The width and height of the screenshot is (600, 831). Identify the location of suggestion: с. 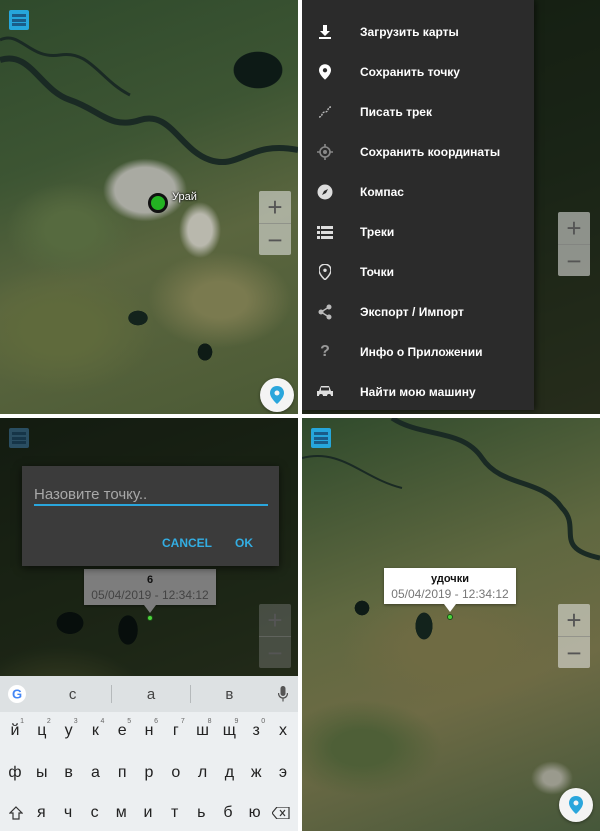
(72, 694).